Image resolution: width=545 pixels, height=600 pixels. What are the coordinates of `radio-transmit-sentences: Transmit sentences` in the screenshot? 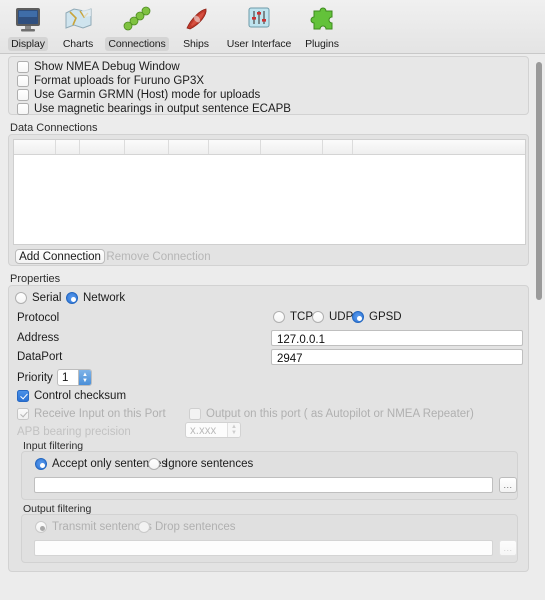 It's located at (93, 527).